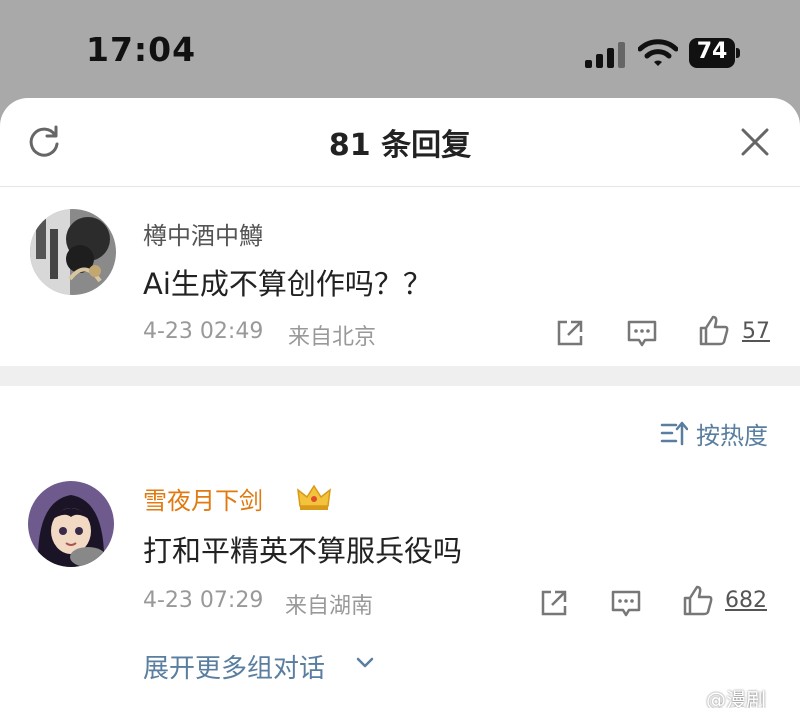 Image resolution: width=800 pixels, height=708 pixels. What do you see at coordinates (287, 284) in the screenshot?
I see `comment-text: Ai生成不算创作吗？？` at bounding box center [287, 284].